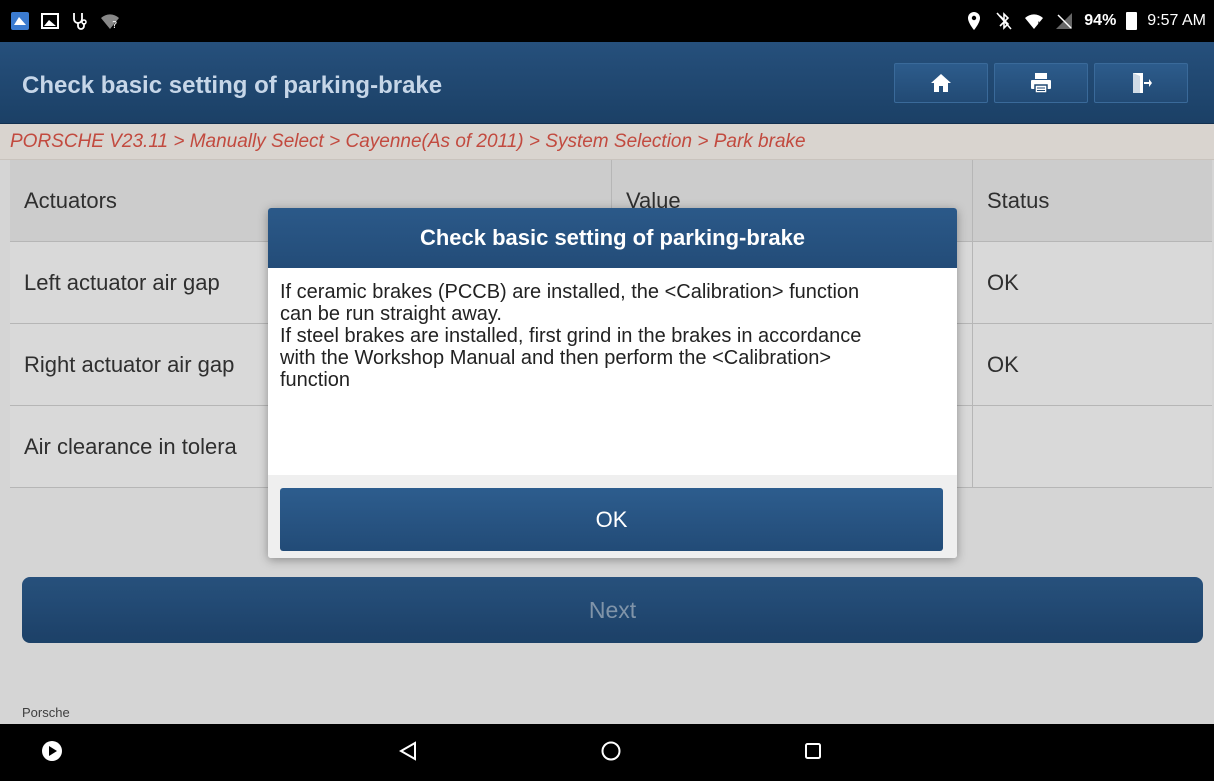 The width and height of the screenshot is (1214, 781). I want to click on stethoscope-icon, so click(80, 21).